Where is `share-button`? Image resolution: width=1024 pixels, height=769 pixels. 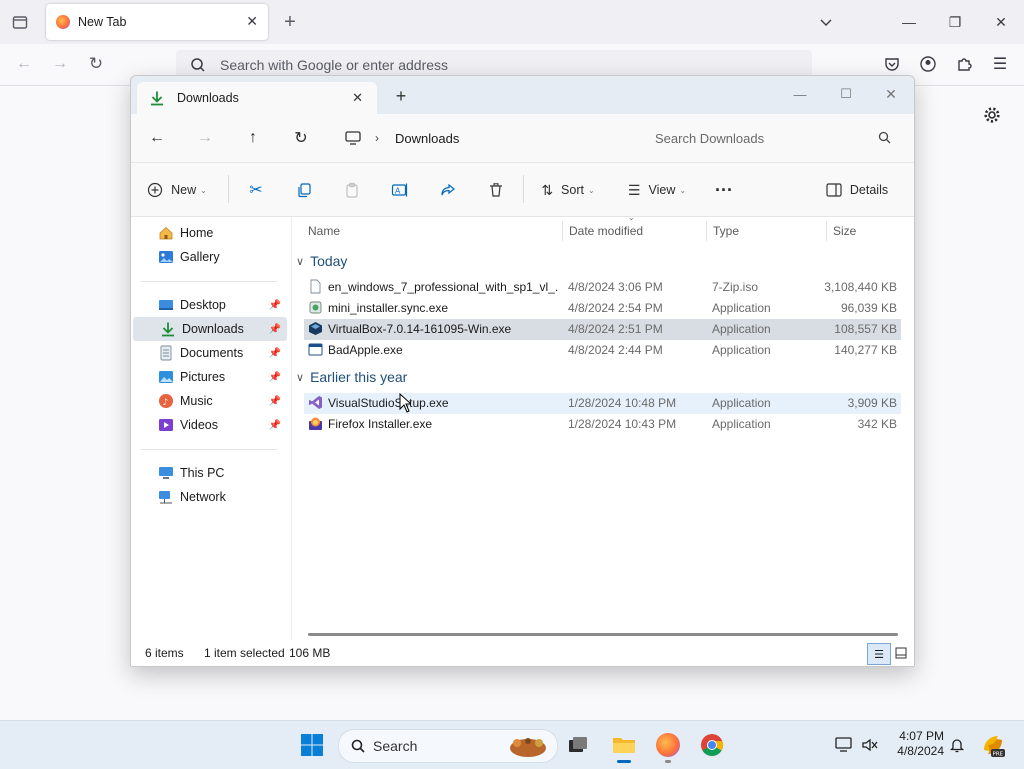
share-button is located at coordinates (448, 190).